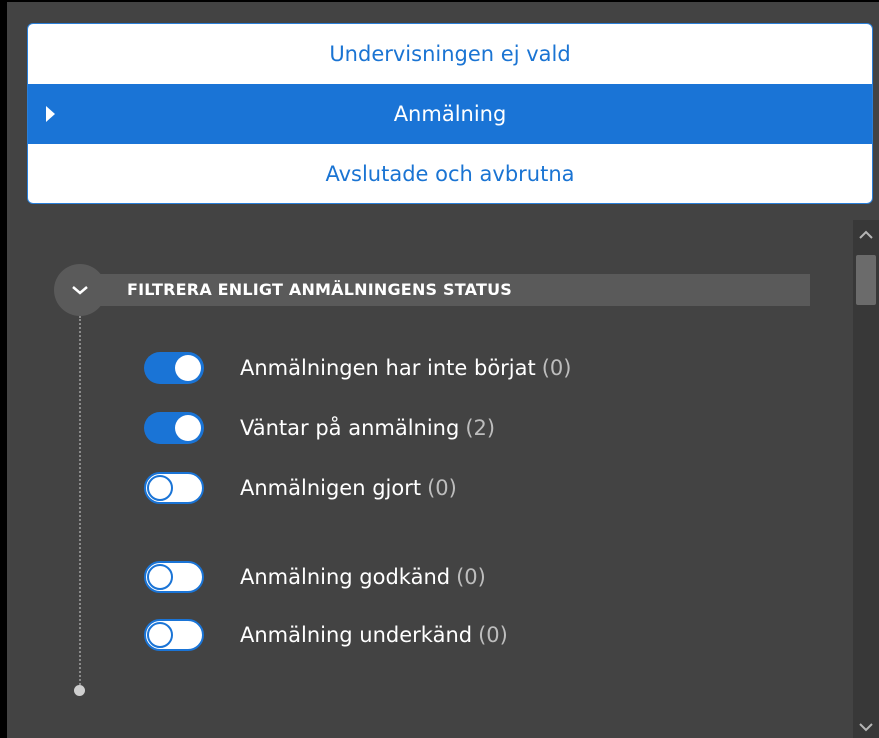  I want to click on filter-item-waiting: Väntar på anmälning (2), so click(319, 428).